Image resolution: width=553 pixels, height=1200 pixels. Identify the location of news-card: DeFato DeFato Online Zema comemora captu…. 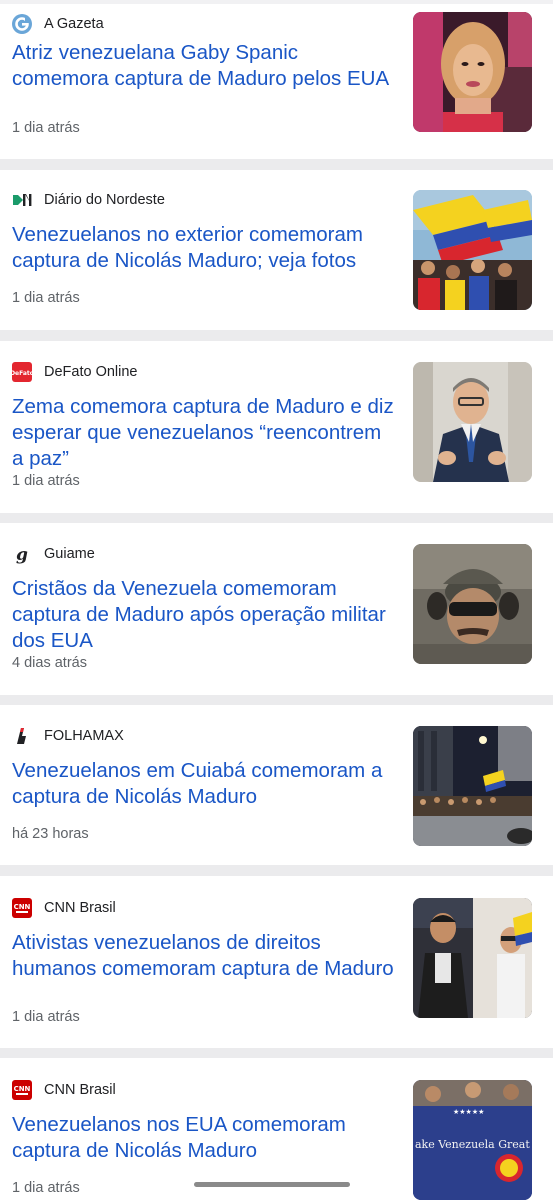
(276, 427).